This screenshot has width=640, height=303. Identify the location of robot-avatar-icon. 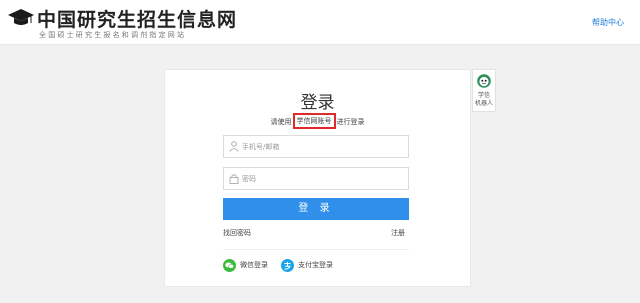
(484, 81).